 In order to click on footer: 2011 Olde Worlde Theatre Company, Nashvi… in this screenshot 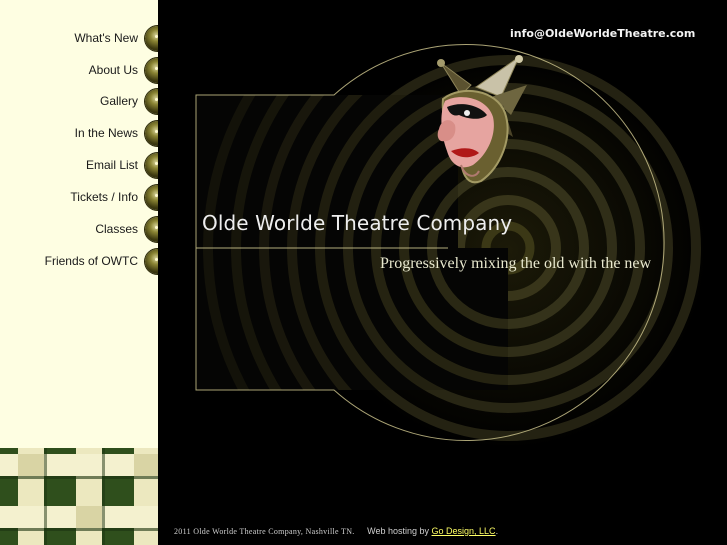, I will do `click(336, 531)`.